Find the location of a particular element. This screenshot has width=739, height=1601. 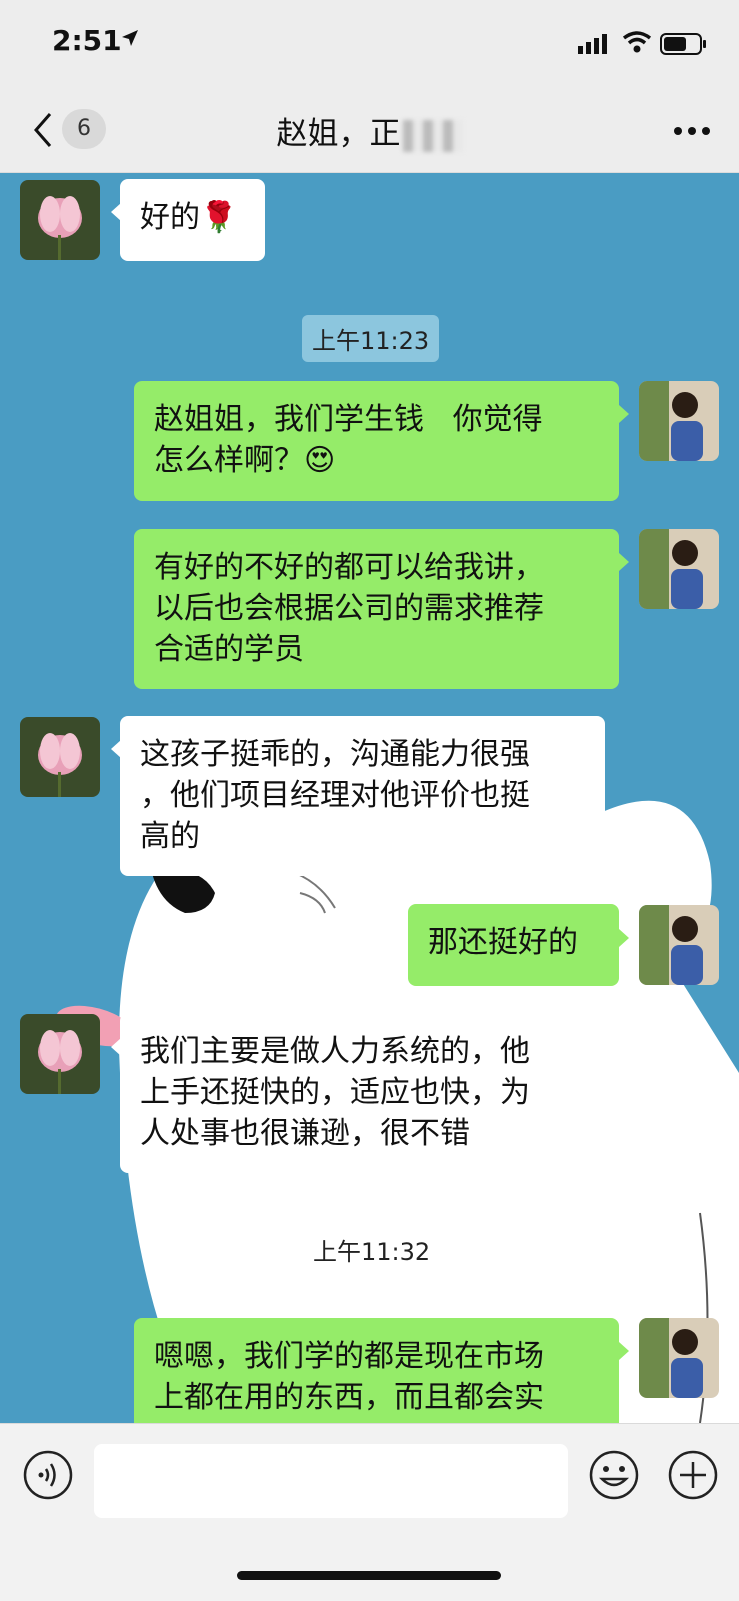

cellular-signal-icon is located at coordinates (592, 44).